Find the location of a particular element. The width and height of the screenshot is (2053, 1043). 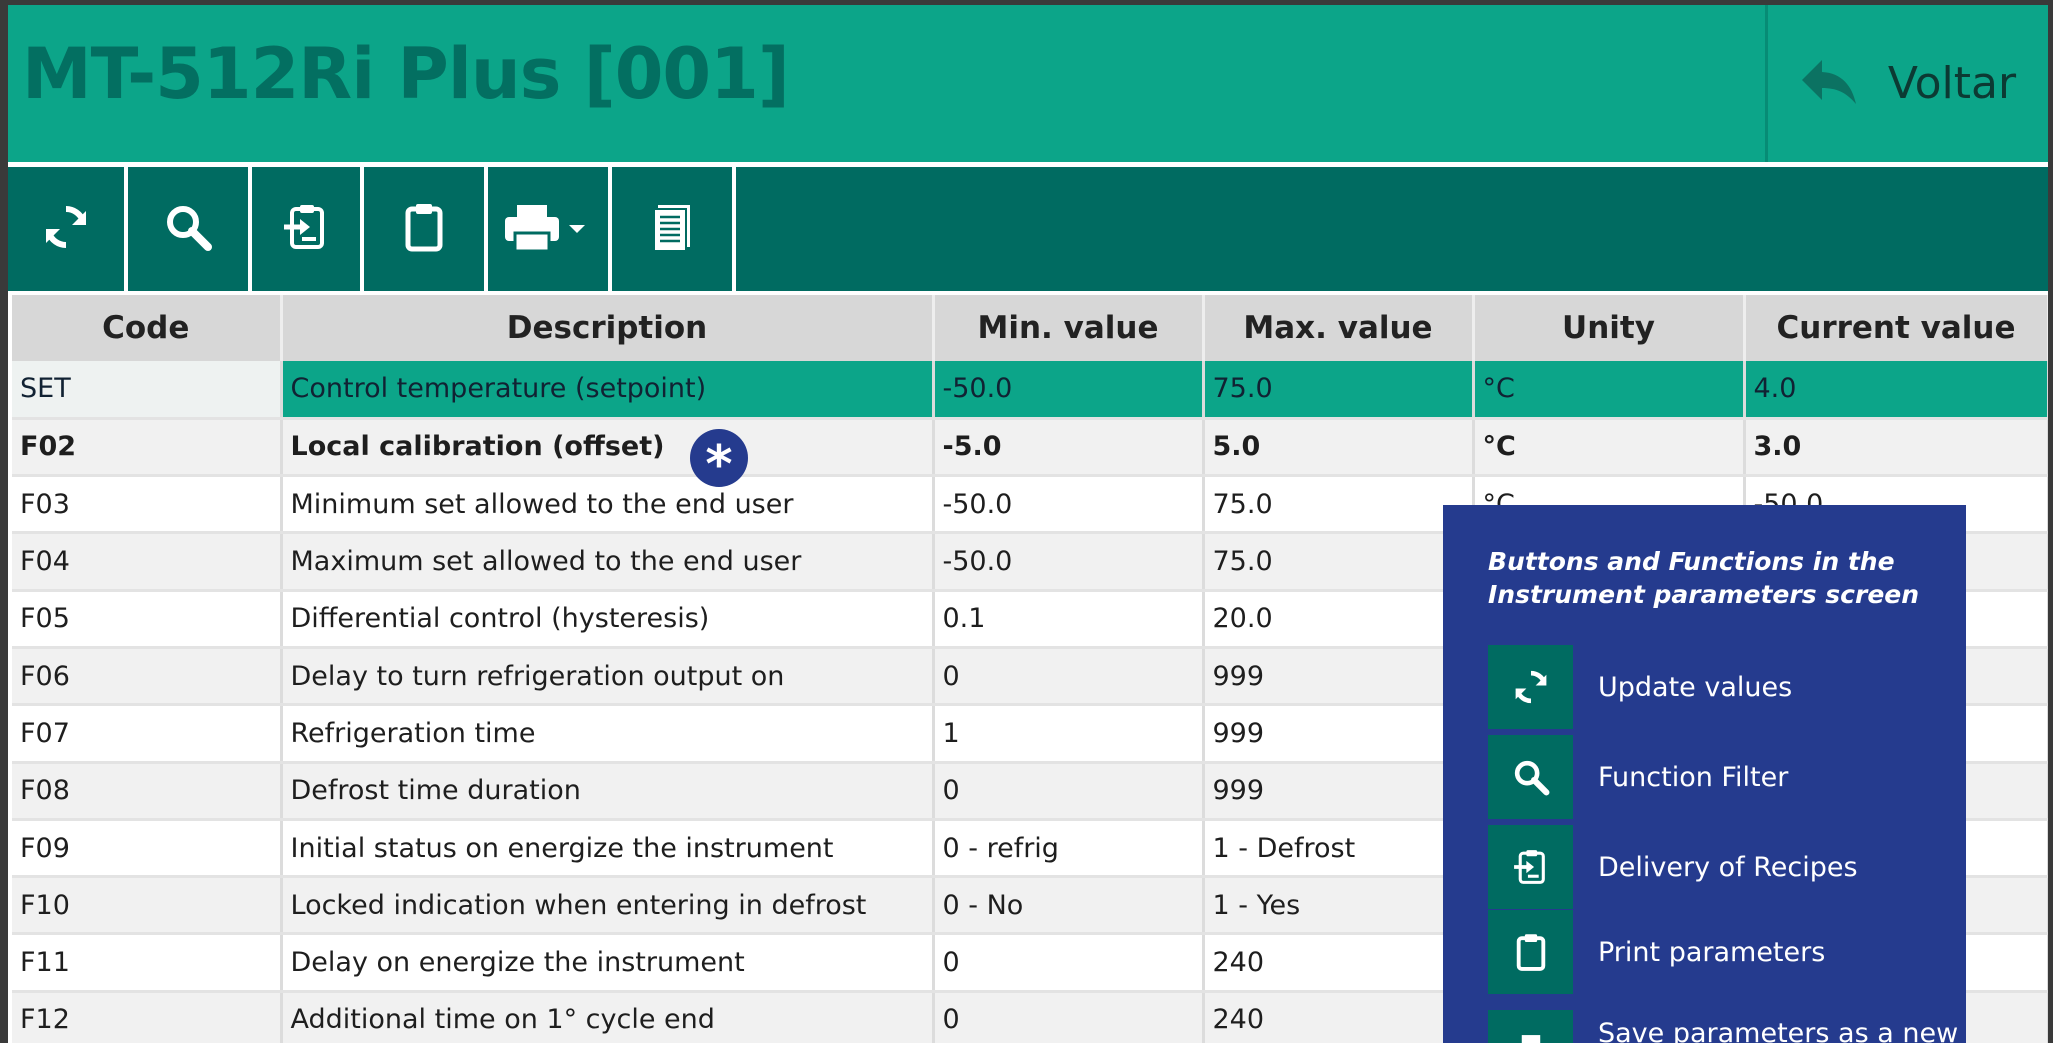

cell-description: Delay on energize the instrument is located at coordinates (608, 963).